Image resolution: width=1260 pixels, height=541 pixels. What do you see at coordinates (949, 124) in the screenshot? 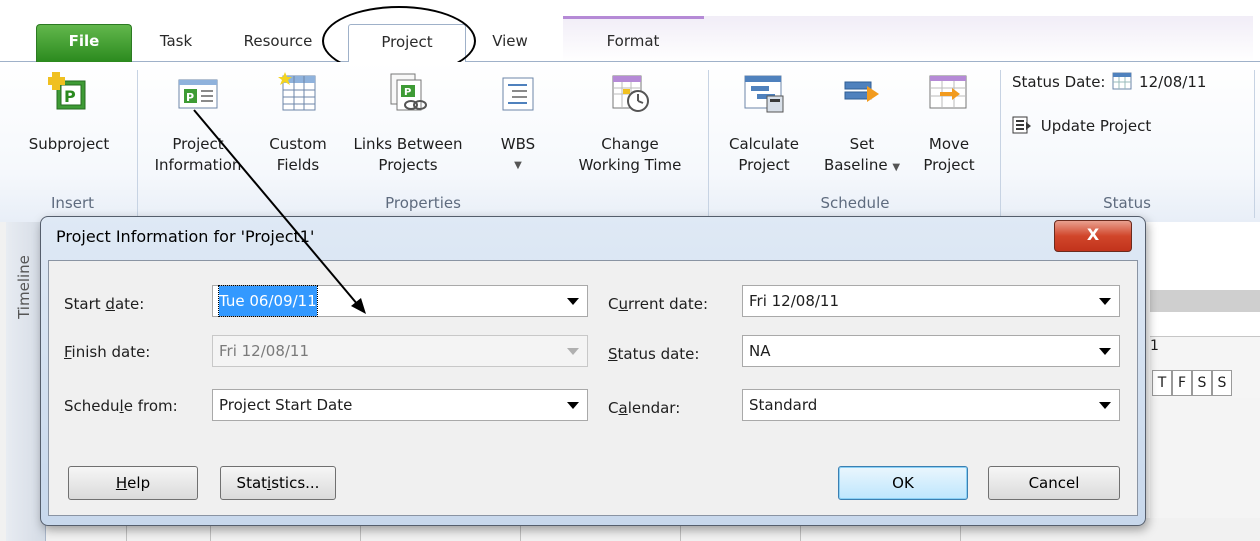
I see `move-project-button: Move Project` at bounding box center [949, 124].